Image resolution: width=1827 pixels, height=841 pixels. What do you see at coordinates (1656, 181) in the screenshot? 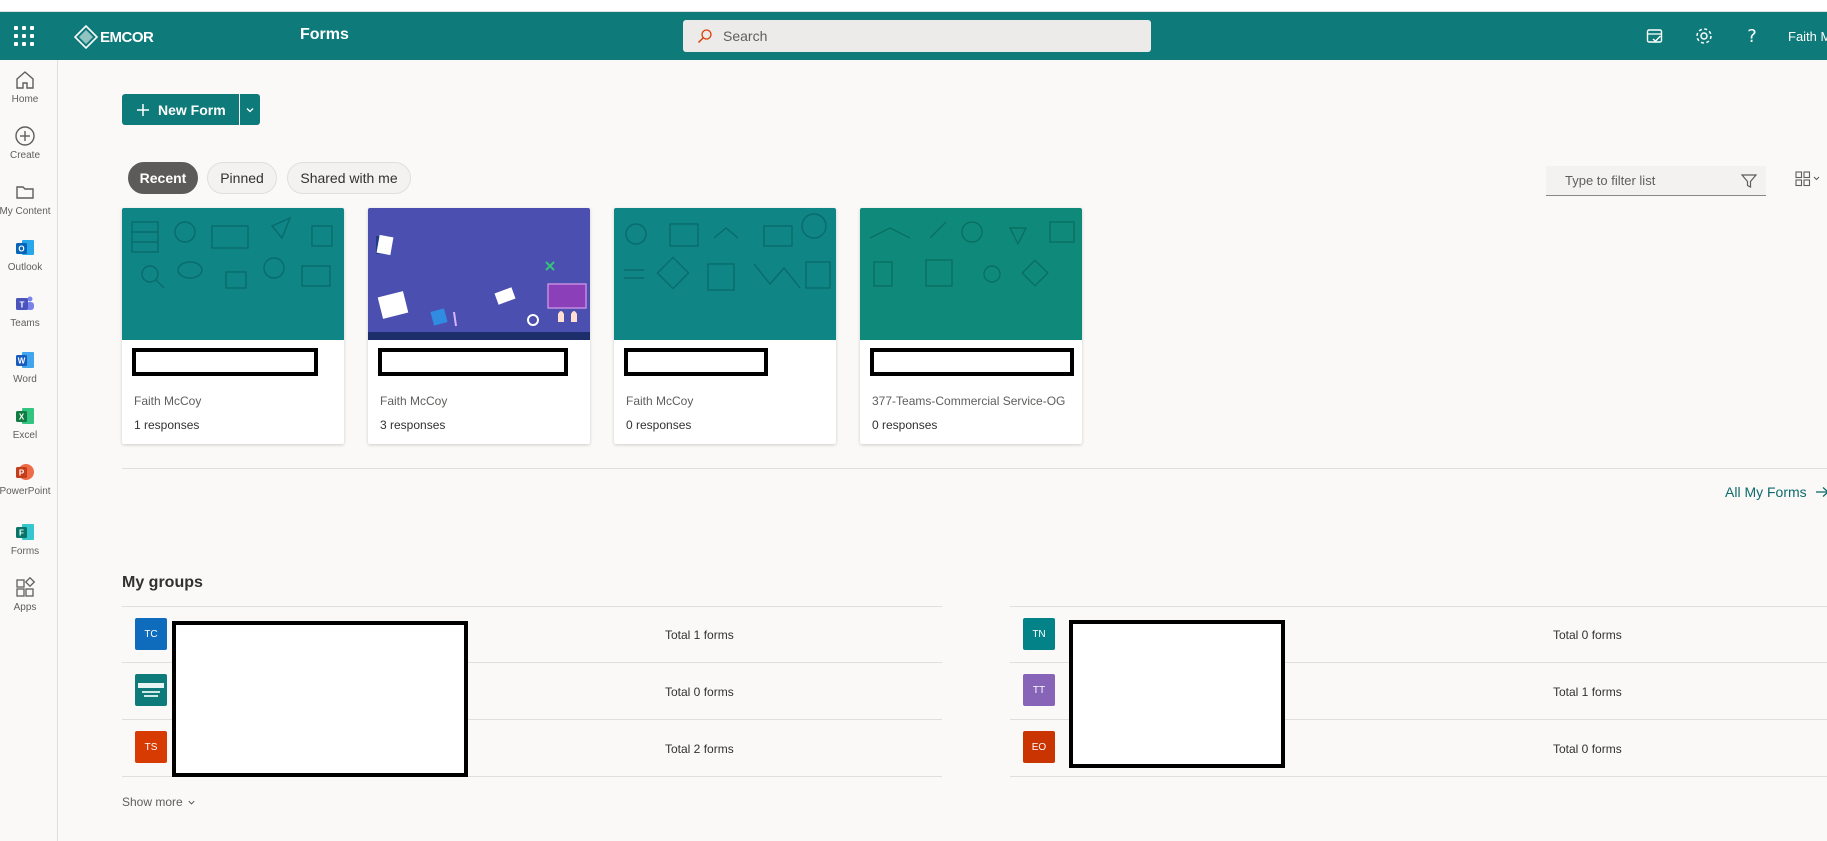
I see `filter-input: Type to filter list` at bounding box center [1656, 181].